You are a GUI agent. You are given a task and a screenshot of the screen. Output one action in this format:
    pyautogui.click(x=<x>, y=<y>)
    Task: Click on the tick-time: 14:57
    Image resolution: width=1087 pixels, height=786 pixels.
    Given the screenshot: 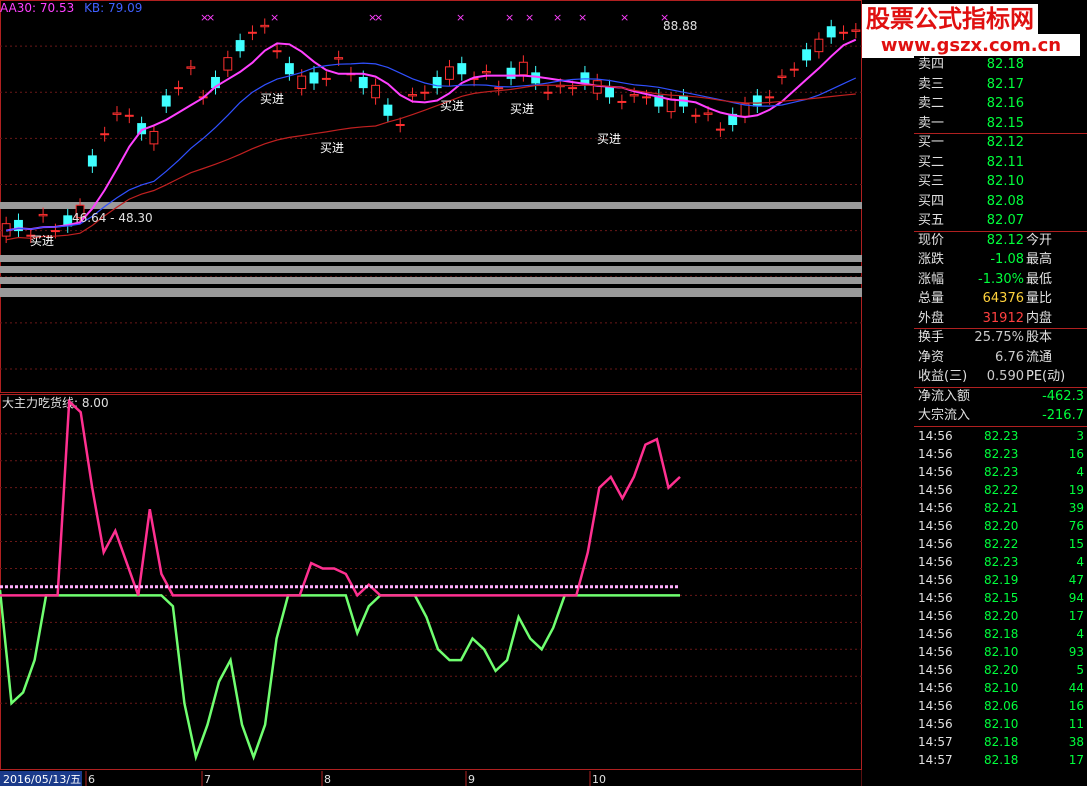 What is the action you would take?
    pyautogui.click(x=935, y=759)
    